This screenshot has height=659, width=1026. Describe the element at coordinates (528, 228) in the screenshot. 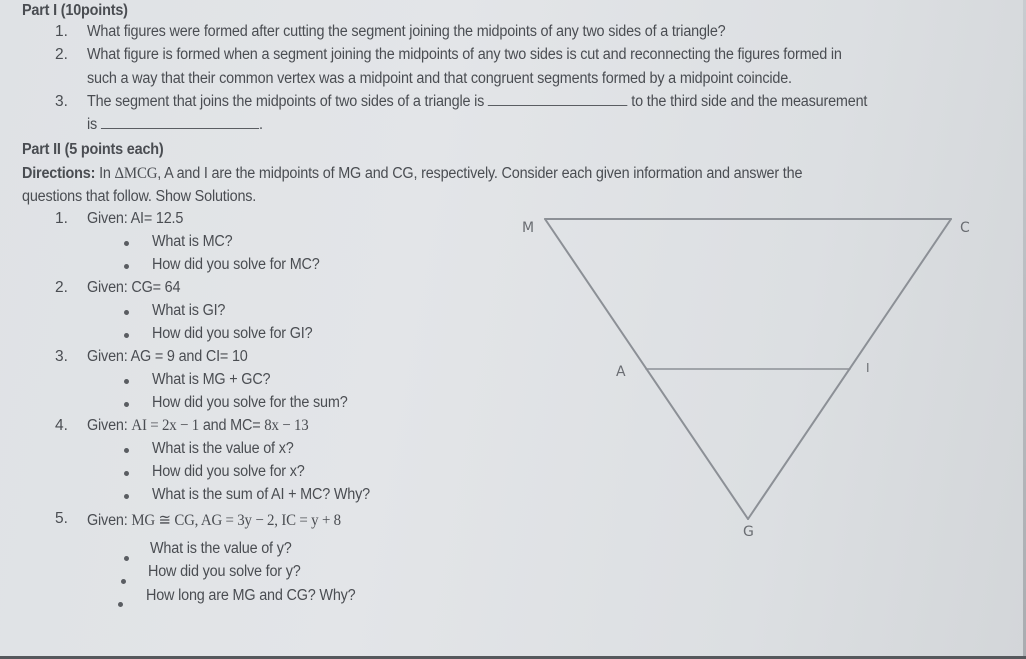

I see `vertex-label-m: M` at that location.